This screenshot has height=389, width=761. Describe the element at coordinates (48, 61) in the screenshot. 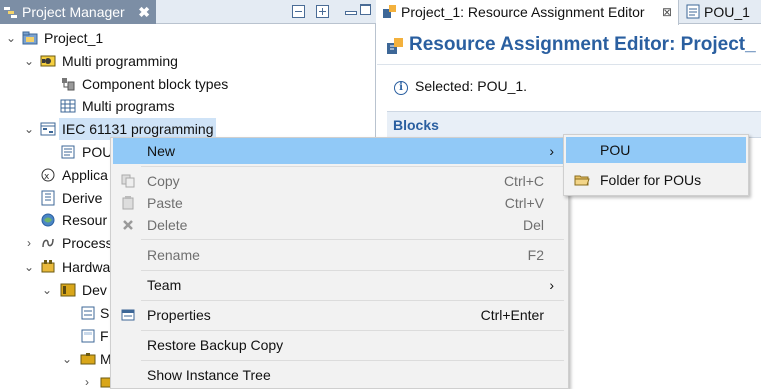

I see `multi-programming-icon` at that location.